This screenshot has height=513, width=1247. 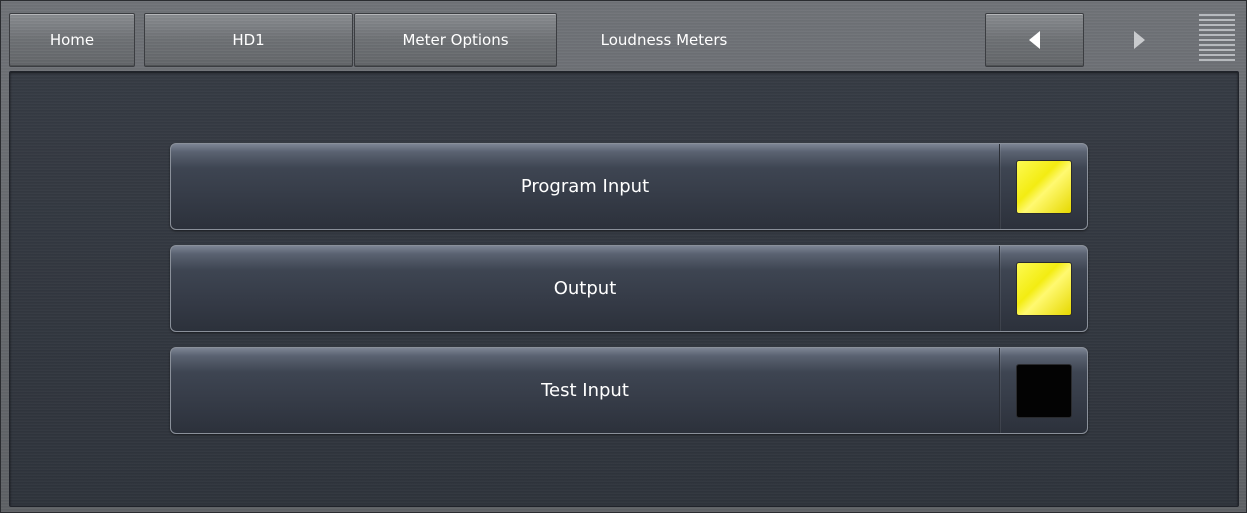 I want to click on meter-row-label: Program Input, so click(x=585, y=186).